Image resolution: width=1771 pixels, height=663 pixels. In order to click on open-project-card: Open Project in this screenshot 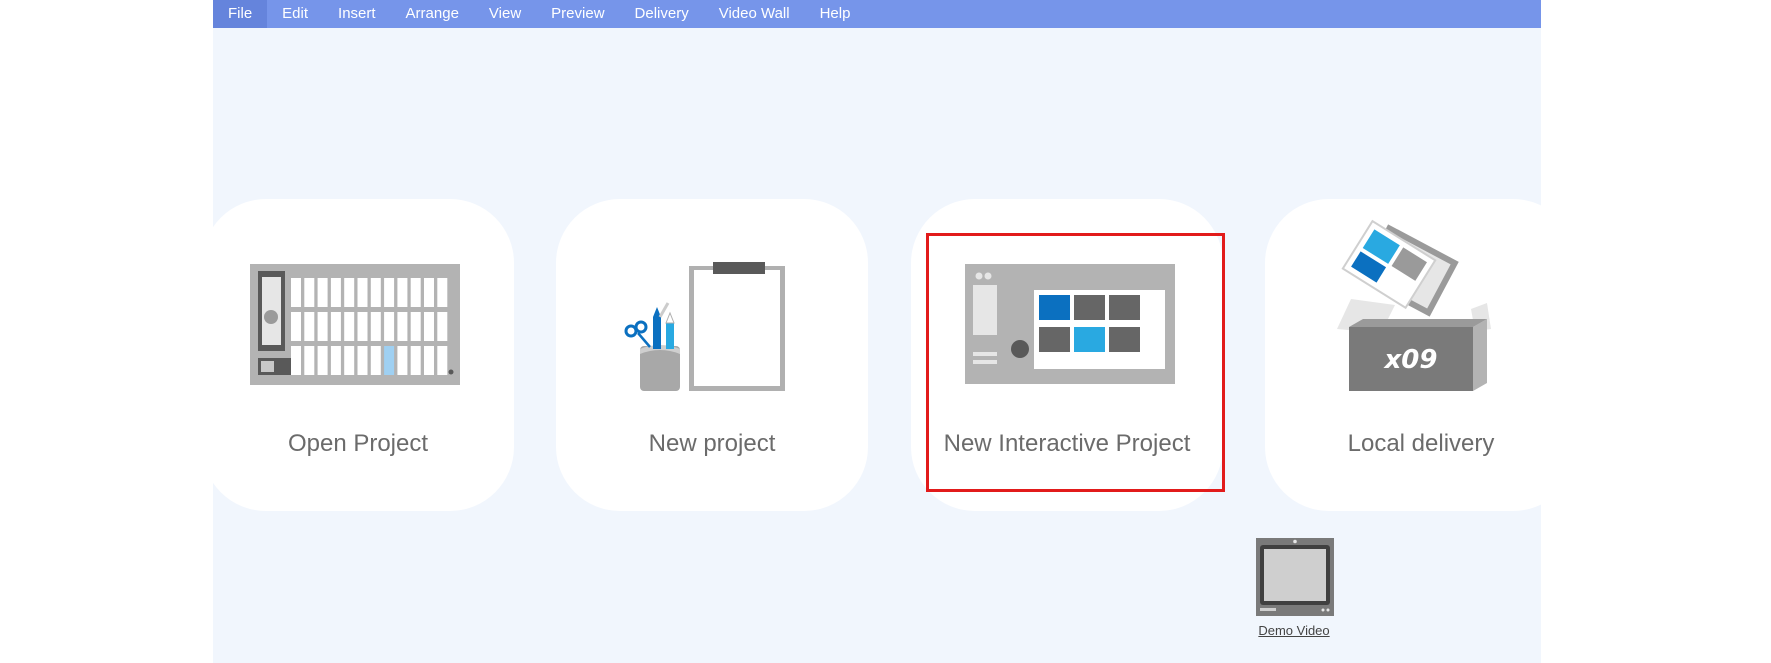, I will do `click(363, 355)`.